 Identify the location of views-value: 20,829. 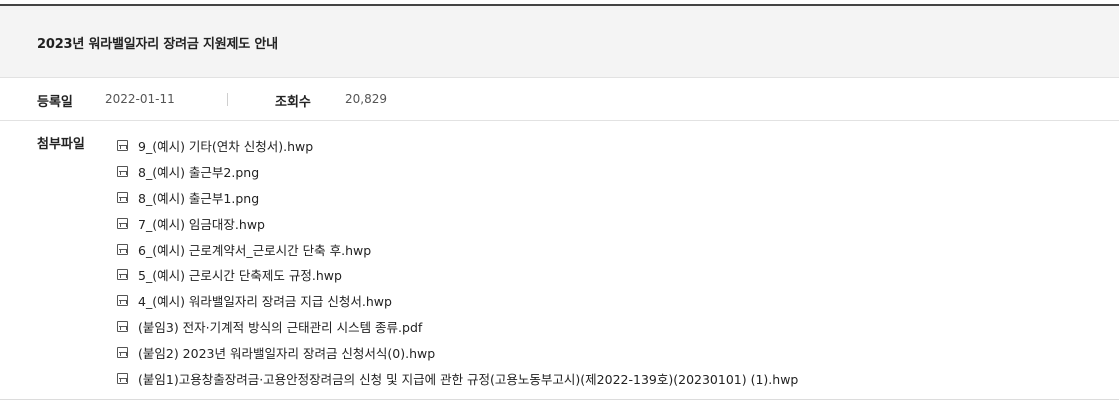
(366, 99).